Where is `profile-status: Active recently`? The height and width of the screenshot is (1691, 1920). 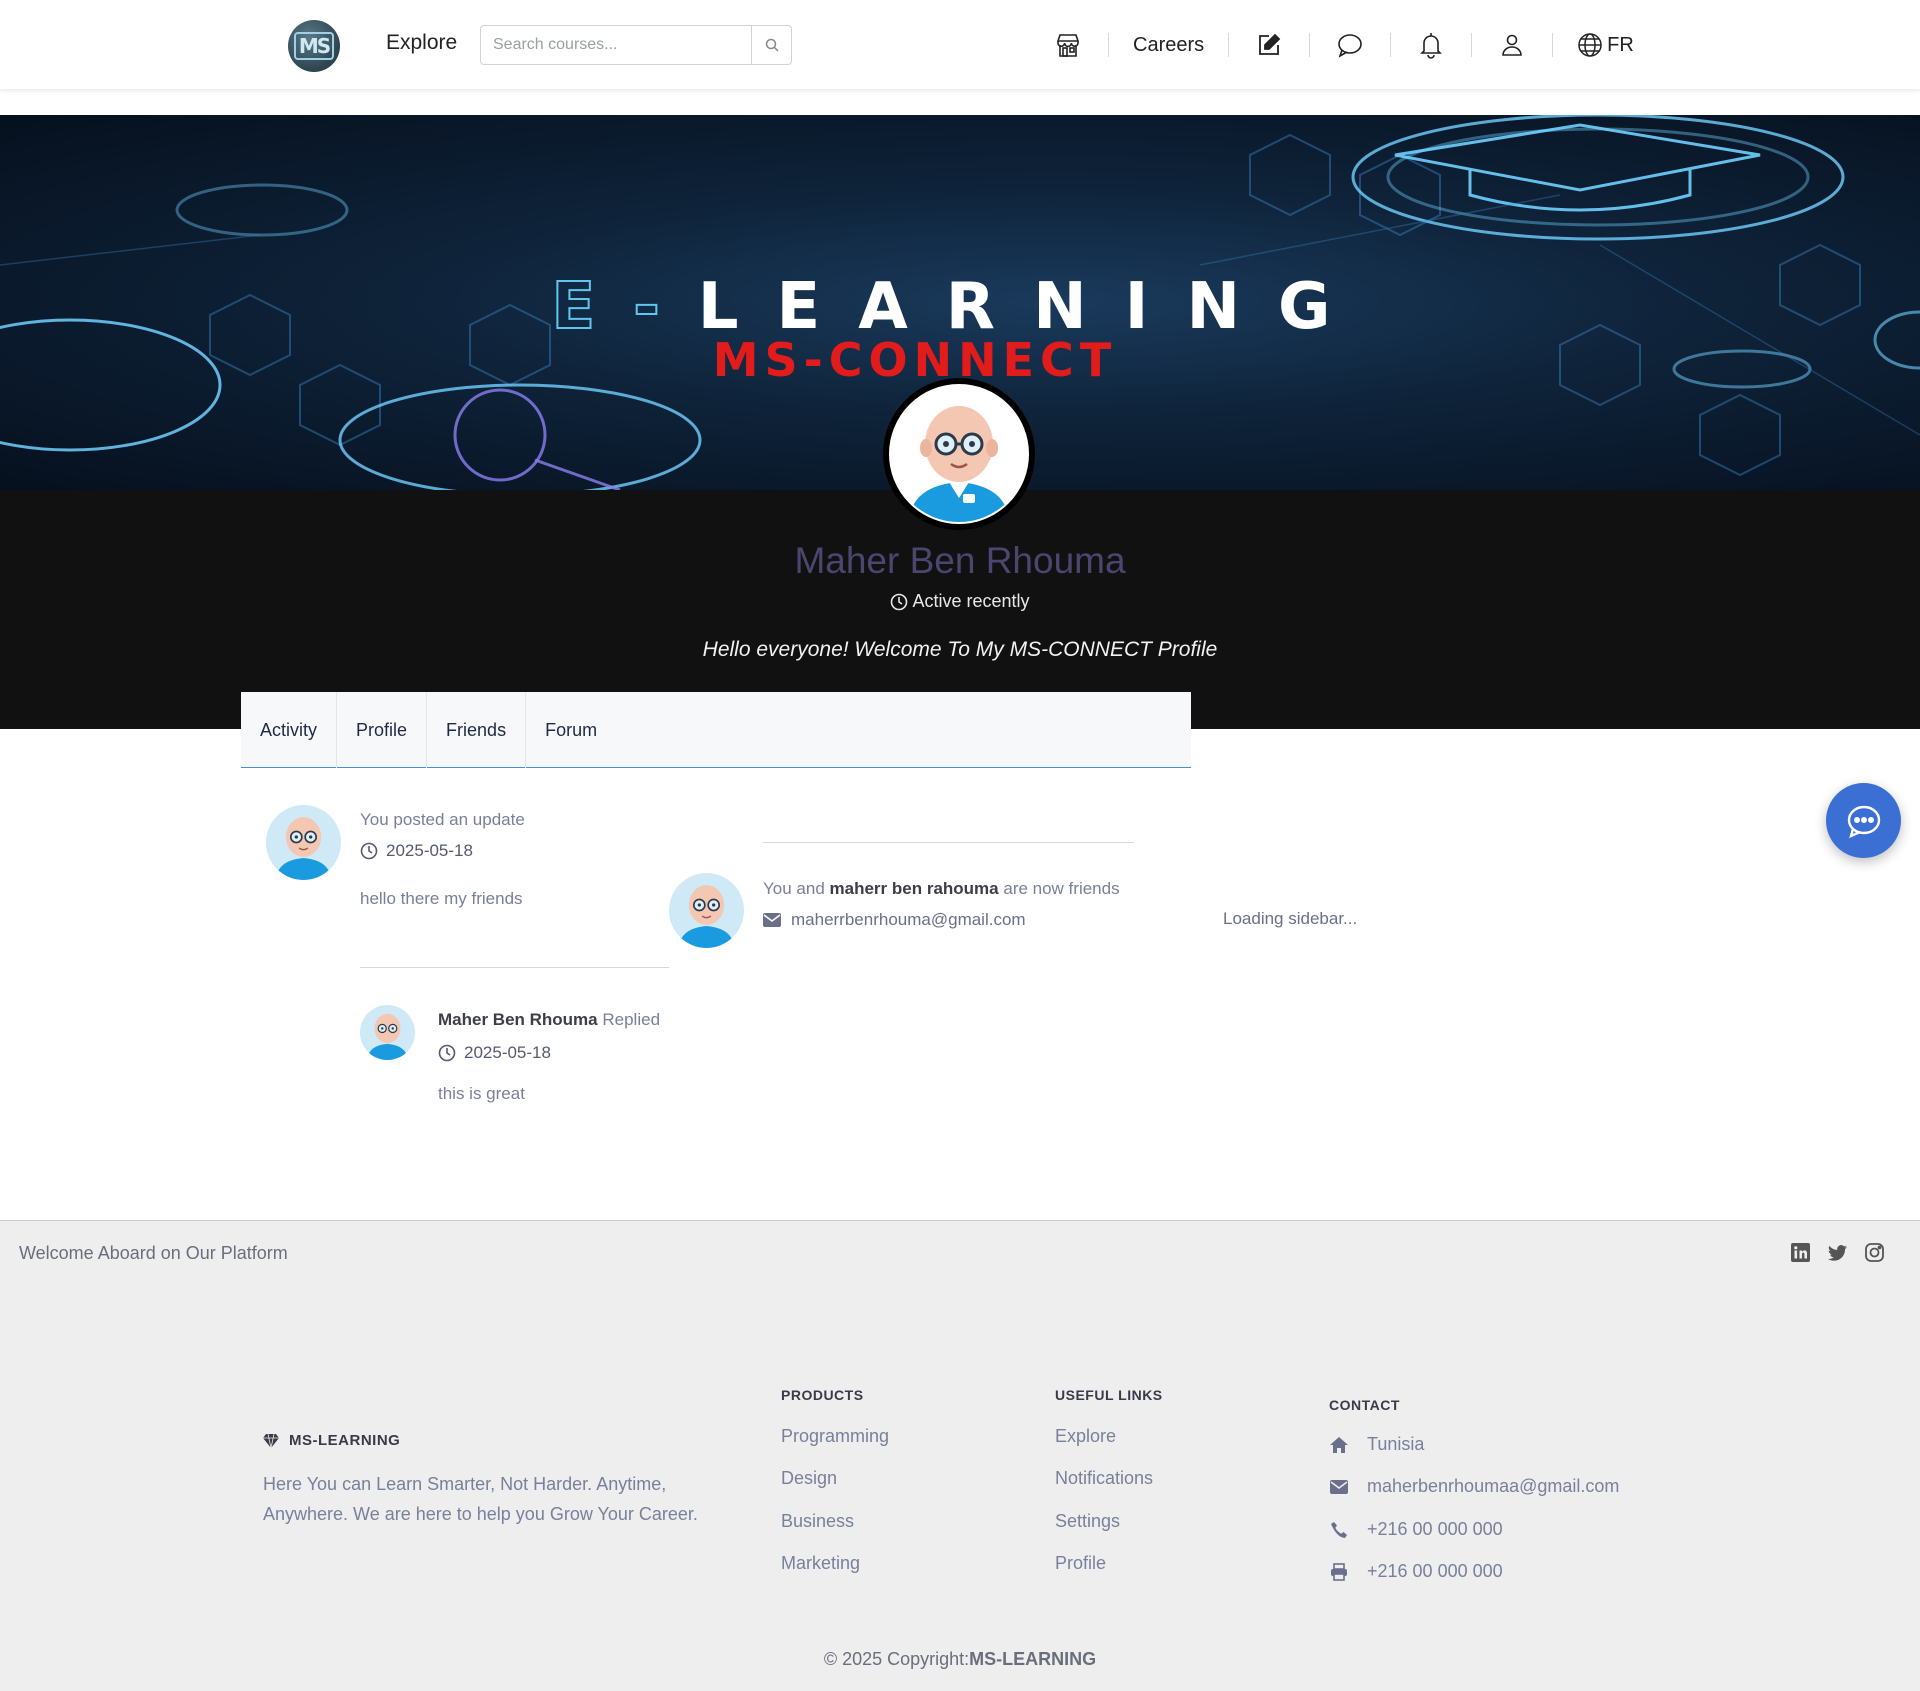 profile-status: Active recently is located at coordinates (960, 601).